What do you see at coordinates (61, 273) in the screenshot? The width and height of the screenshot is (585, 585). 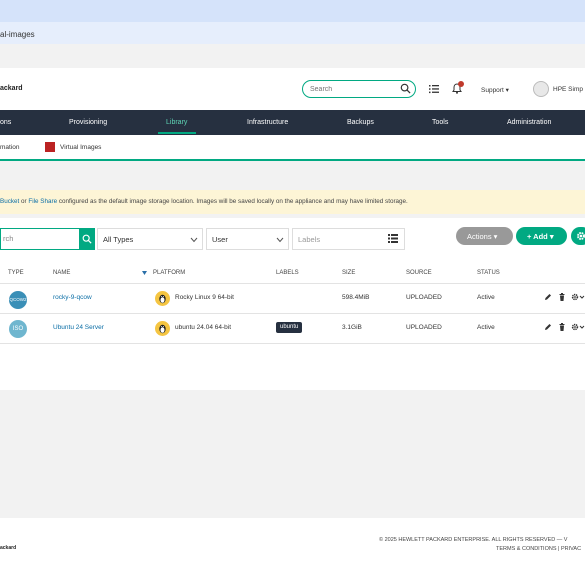 I see `col-header-name: NAME` at bounding box center [61, 273].